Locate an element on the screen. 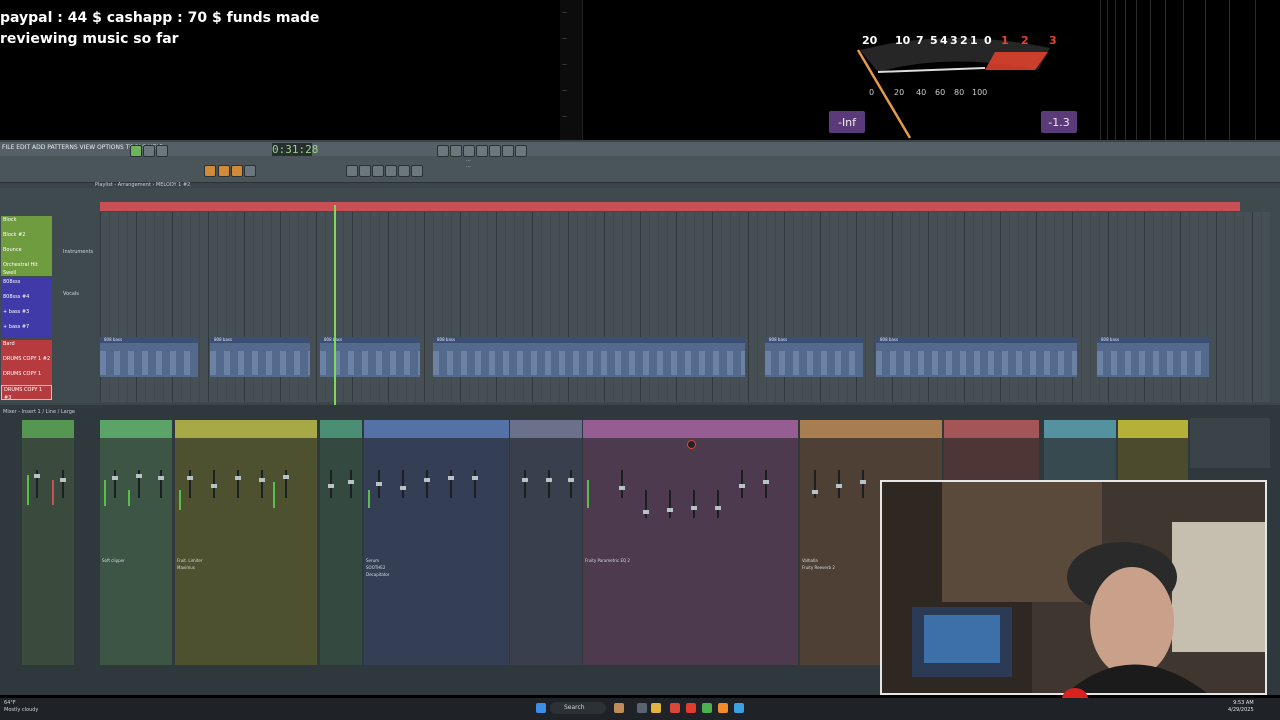 The width and height of the screenshot is (1280, 720). pattern-item: 808sss #4 is located at coordinates (26, 300).